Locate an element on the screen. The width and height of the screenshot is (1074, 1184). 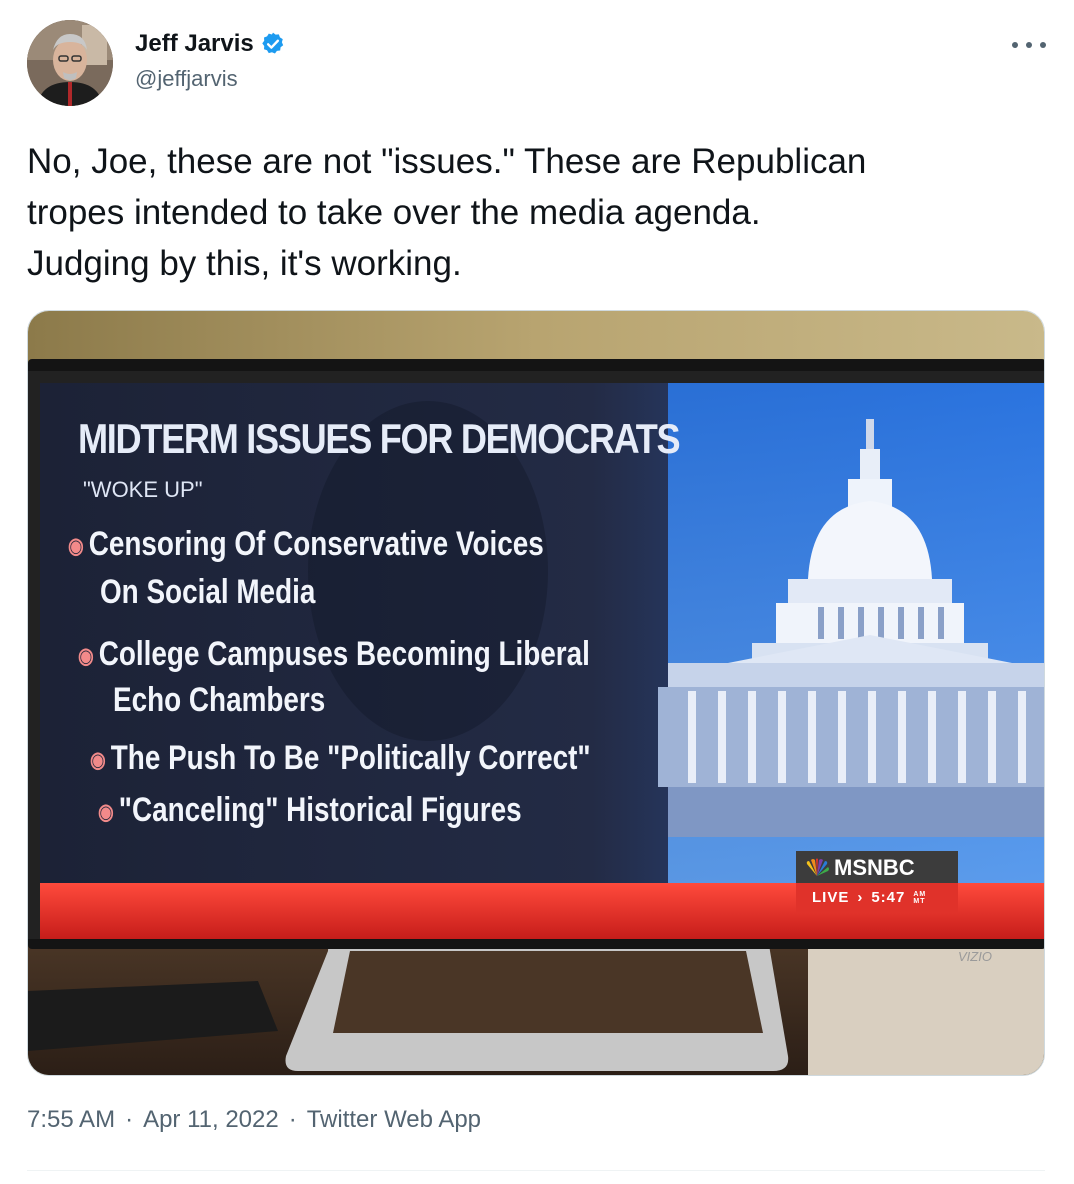
avatar is located at coordinates (70, 63).